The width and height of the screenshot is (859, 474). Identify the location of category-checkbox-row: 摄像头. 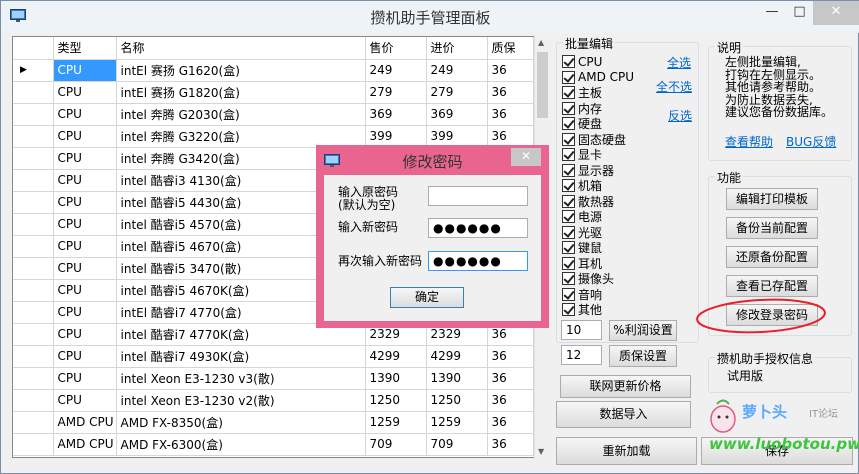
(607, 279).